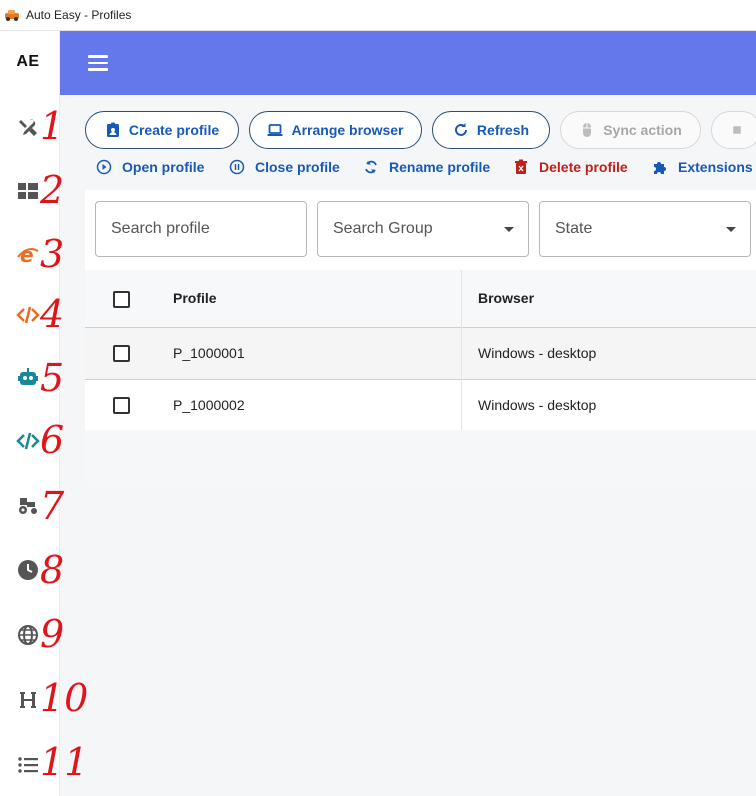 The image size is (756, 796). Describe the element at coordinates (209, 405) in the screenshot. I see `profile-name-cell: P_1000002` at that location.